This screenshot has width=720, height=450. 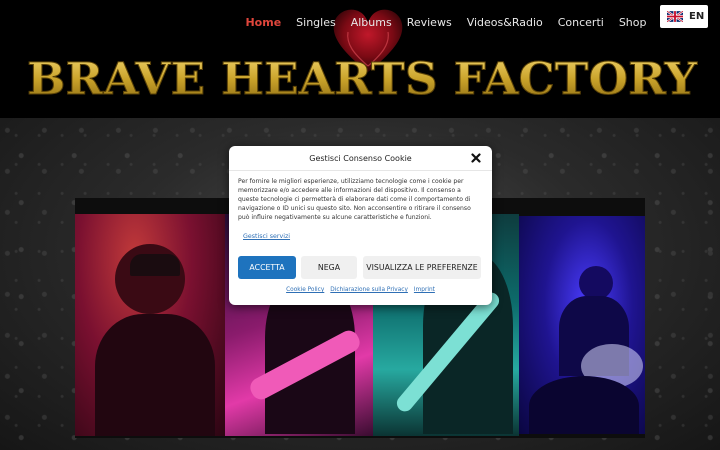 I want to click on uk-flag-icon, so click(x=675, y=16).